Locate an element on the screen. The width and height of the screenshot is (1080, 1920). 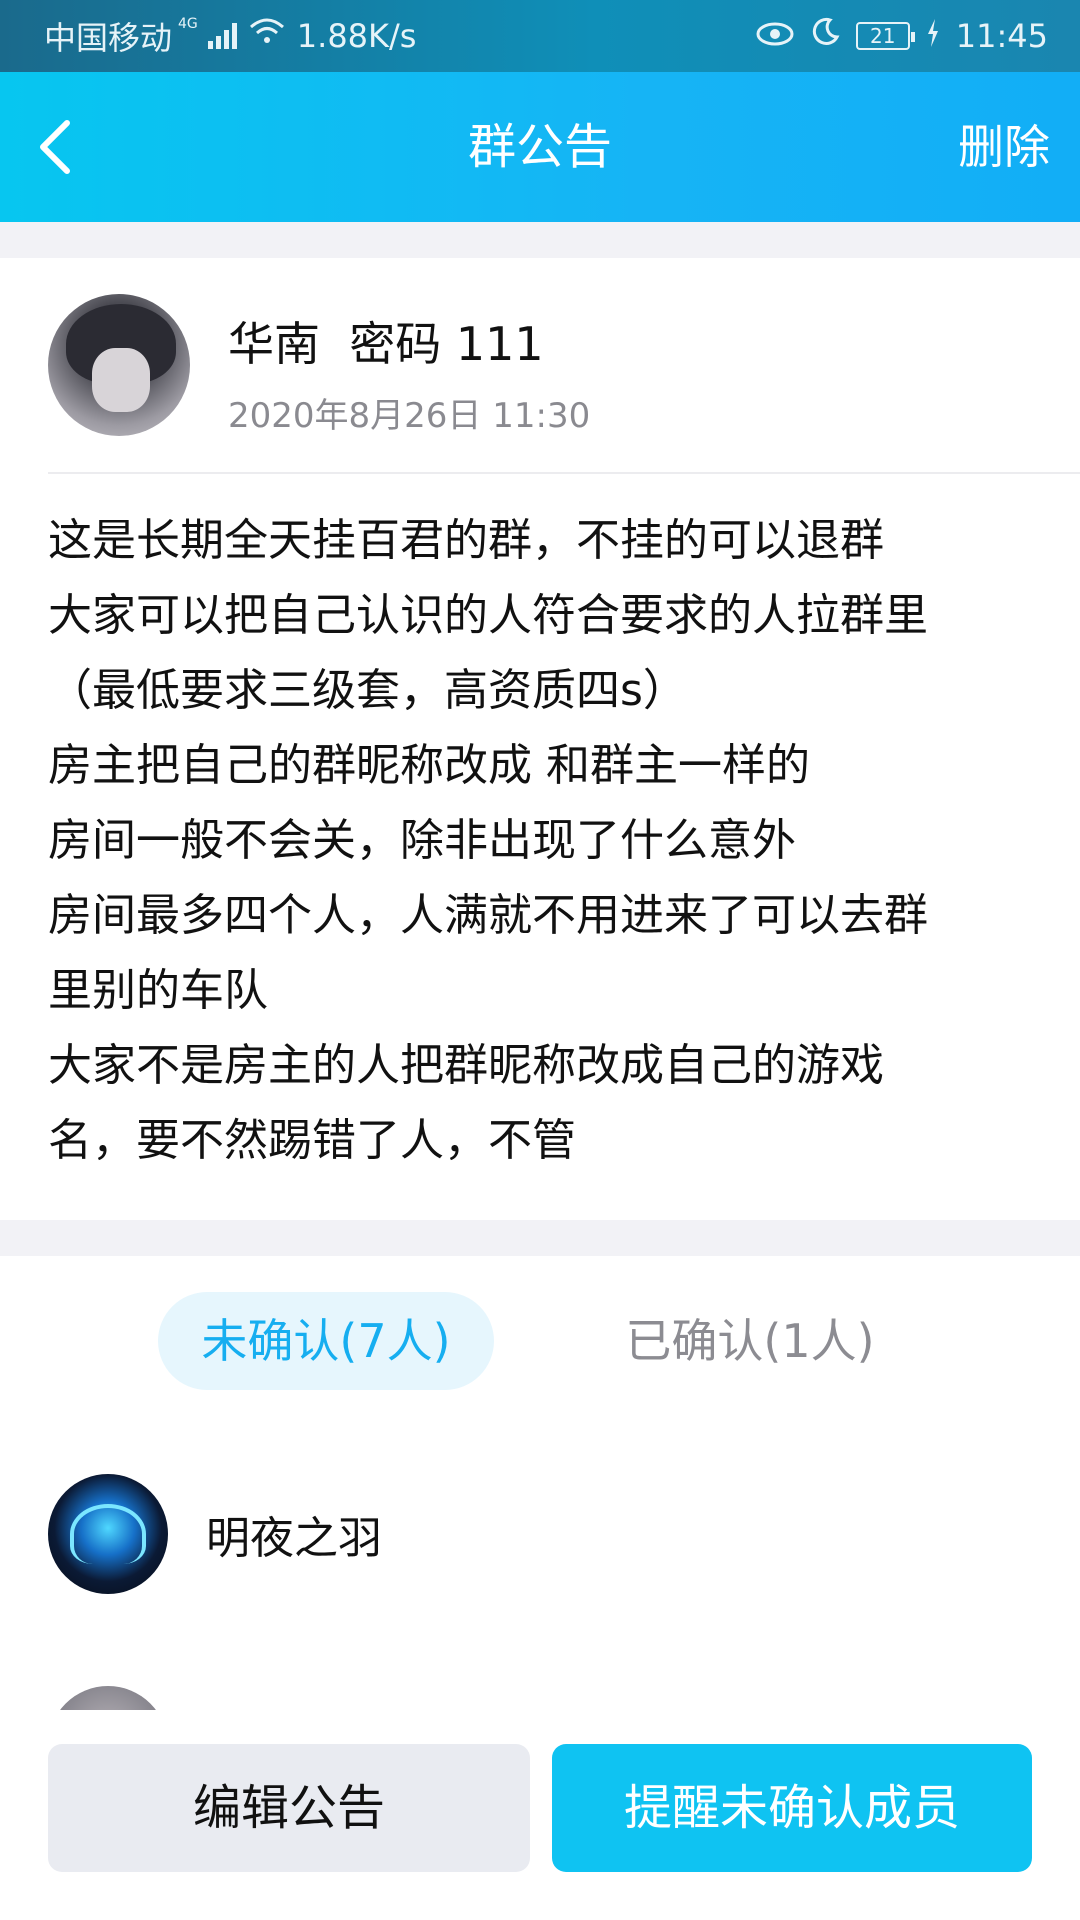
moon-icon is located at coordinates (825, 36).